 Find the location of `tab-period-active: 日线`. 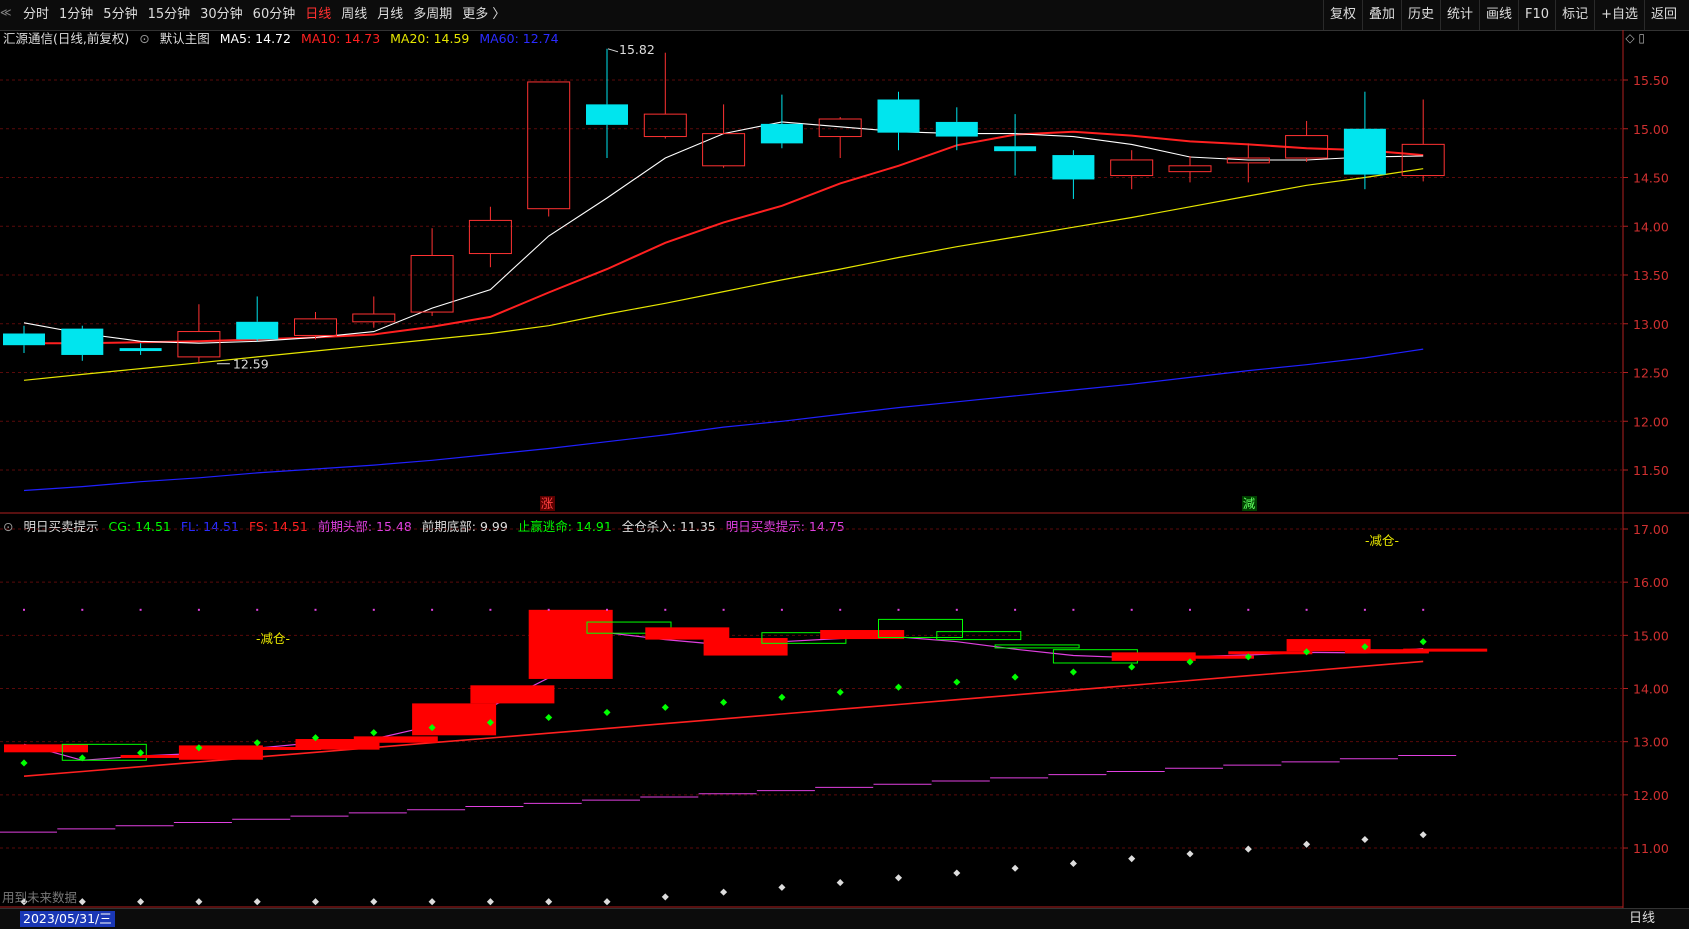

tab-period-active: 日线 is located at coordinates (318, 15).